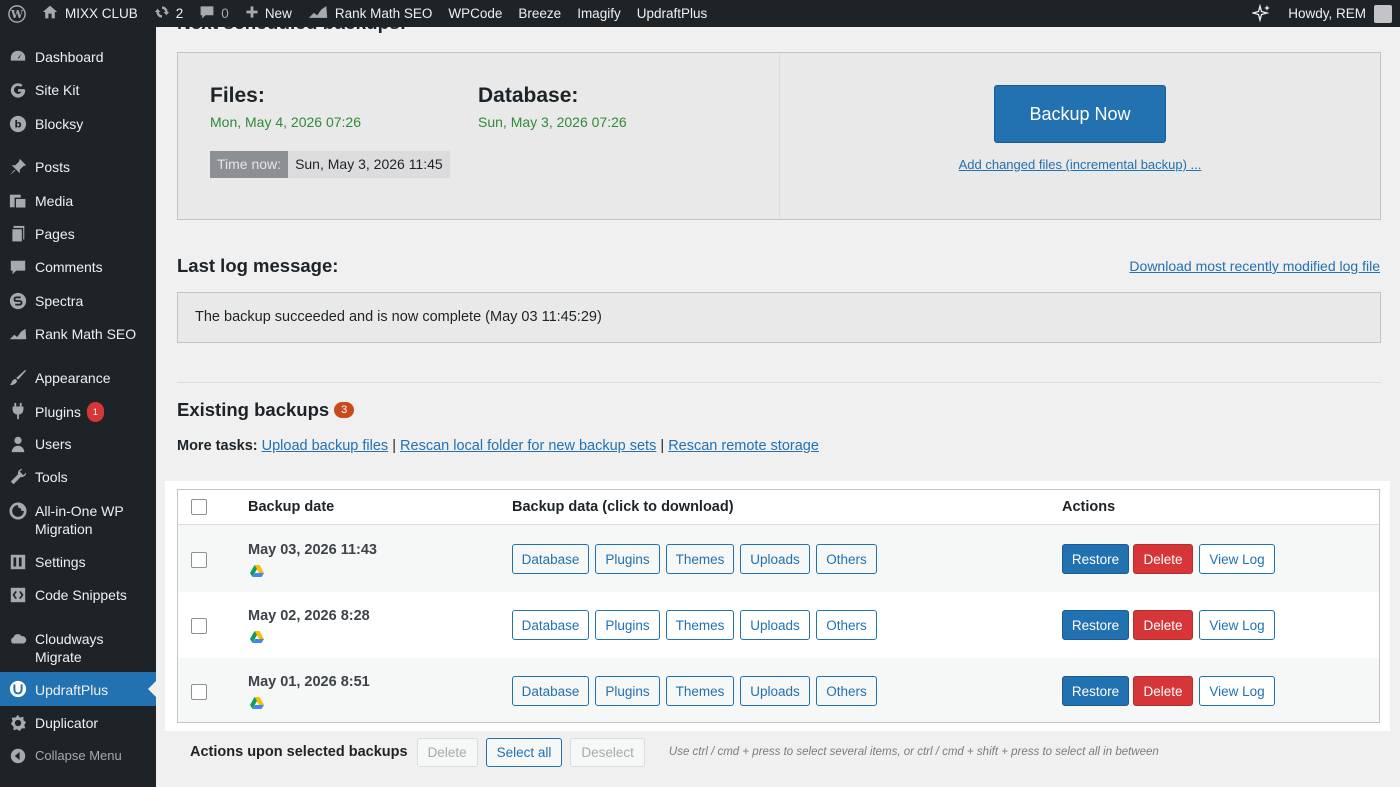  Describe the element at coordinates (78, 723) in the screenshot. I see `sidebar-item-duplicator: Duplicator` at that location.